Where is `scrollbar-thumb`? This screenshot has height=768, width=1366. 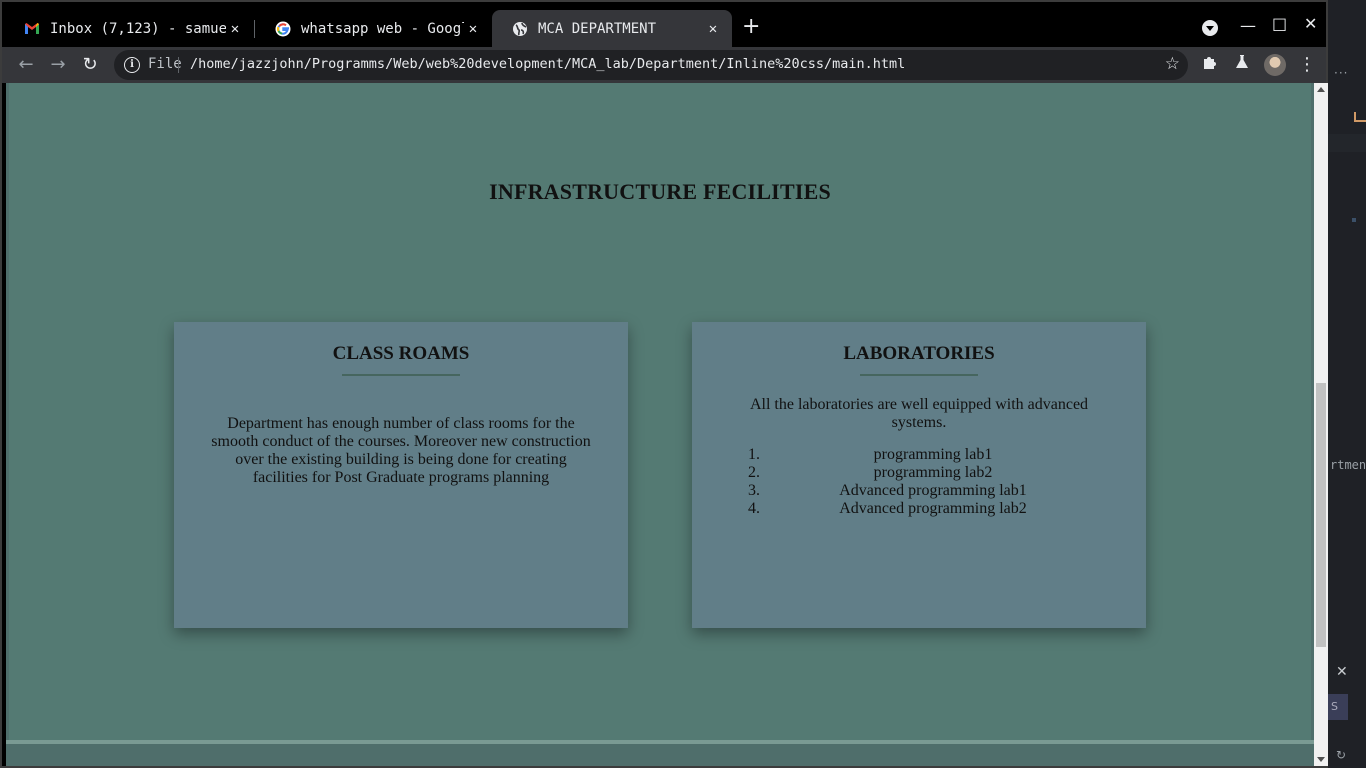 scrollbar-thumb is located at coordinates (1321, 515).